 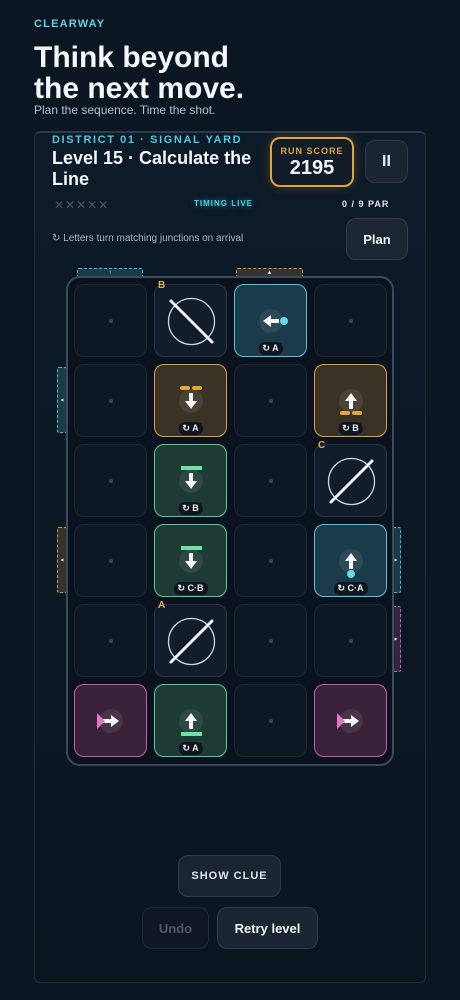 I want to click on green-signal-tile: ↻ B, so click(x=190, y=480).